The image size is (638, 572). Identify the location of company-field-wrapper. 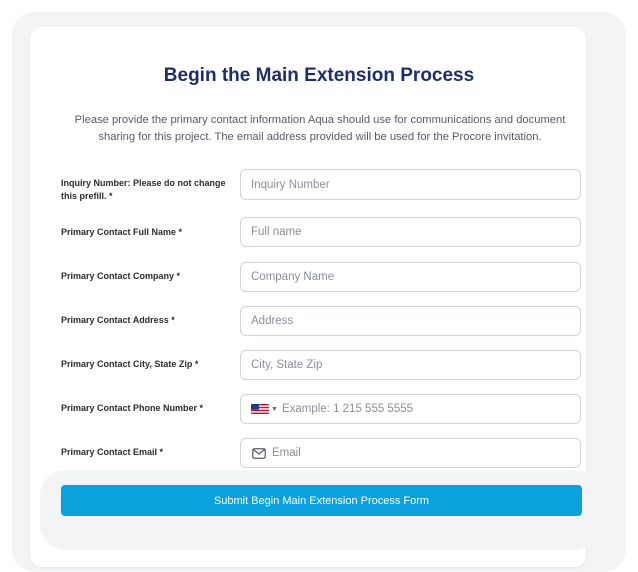
(410, 277).